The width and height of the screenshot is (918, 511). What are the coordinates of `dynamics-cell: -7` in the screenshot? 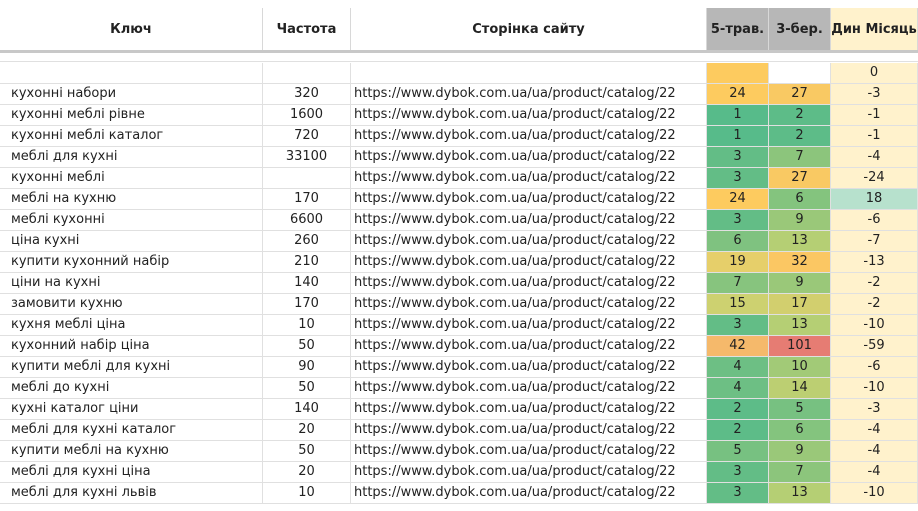 It's located at (874, 241).